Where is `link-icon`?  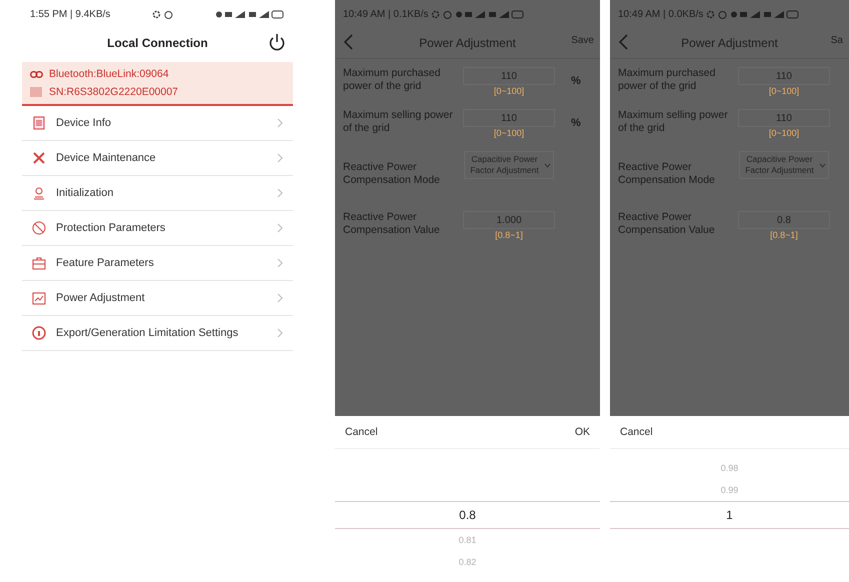 link-icon is located at coordinates (36, 74).